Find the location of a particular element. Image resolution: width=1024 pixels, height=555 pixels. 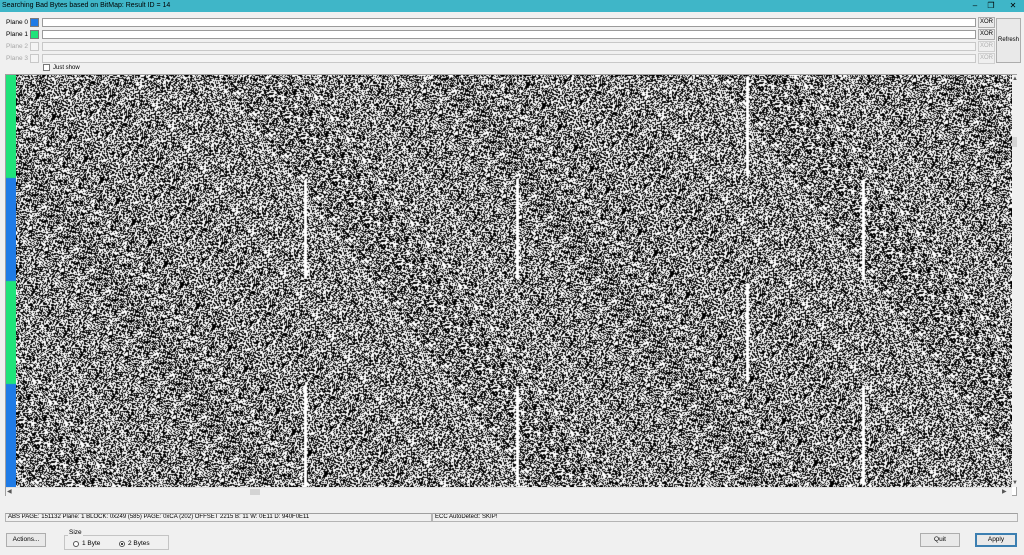

minimize-icon: – is located at coordinates (975, 6).